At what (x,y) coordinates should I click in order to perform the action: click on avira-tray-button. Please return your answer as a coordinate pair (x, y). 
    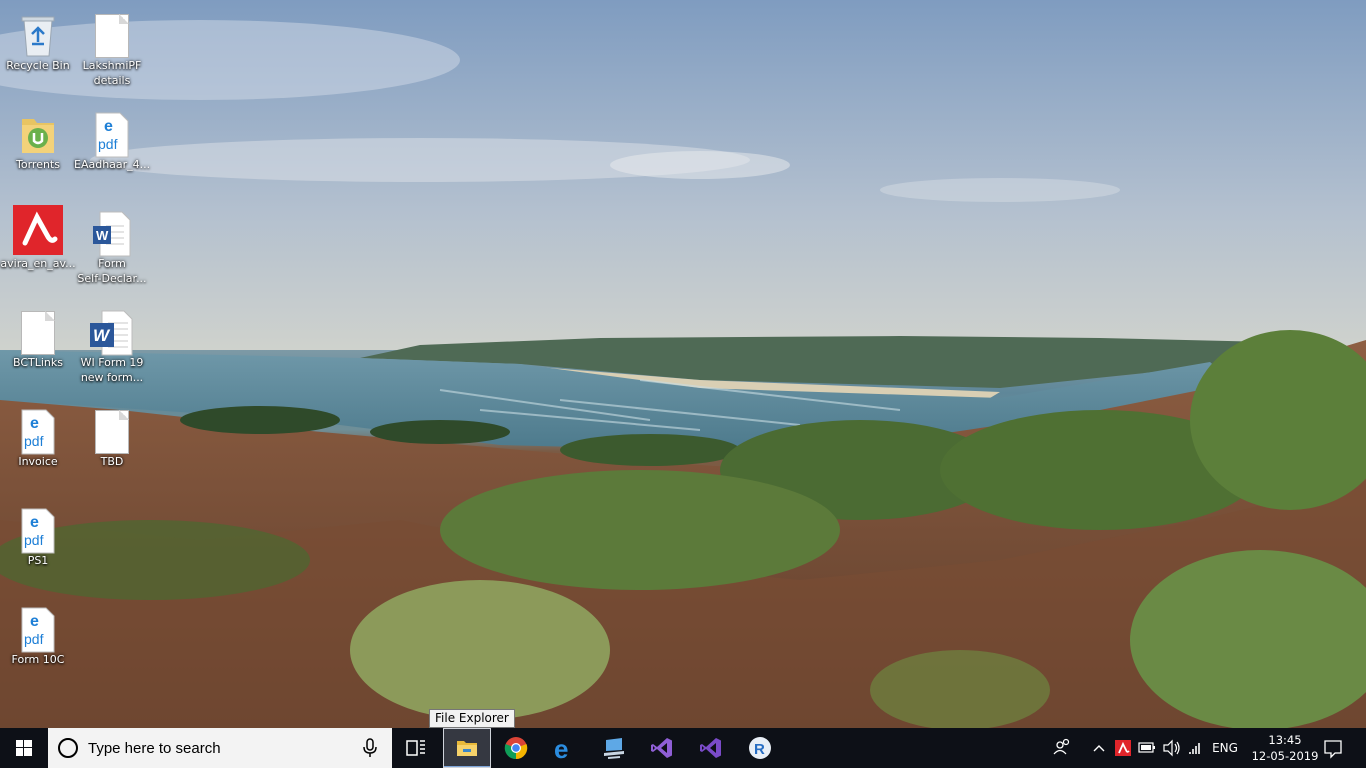
    Looking at the image, I should click on (1123, 748).